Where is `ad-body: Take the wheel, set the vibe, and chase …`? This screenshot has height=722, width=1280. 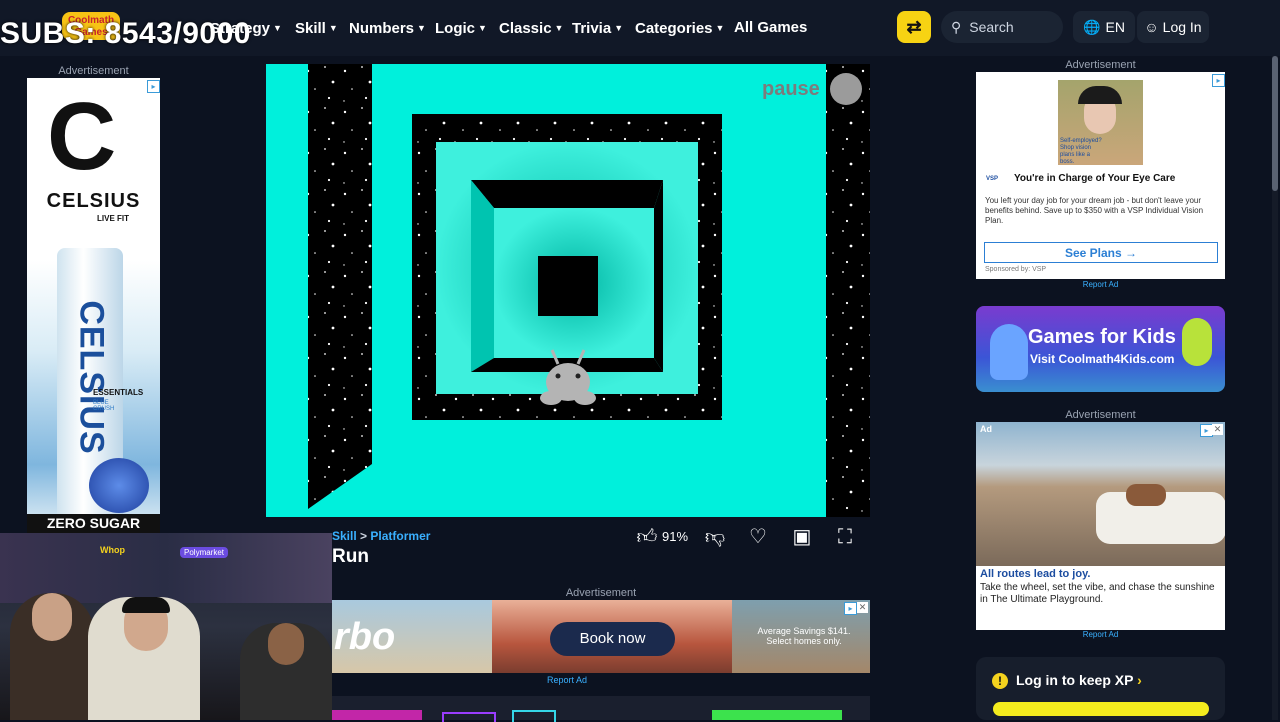 ad-body: Take the wheel, set the vibe, and chase … is located at coordinates (1097, 593).